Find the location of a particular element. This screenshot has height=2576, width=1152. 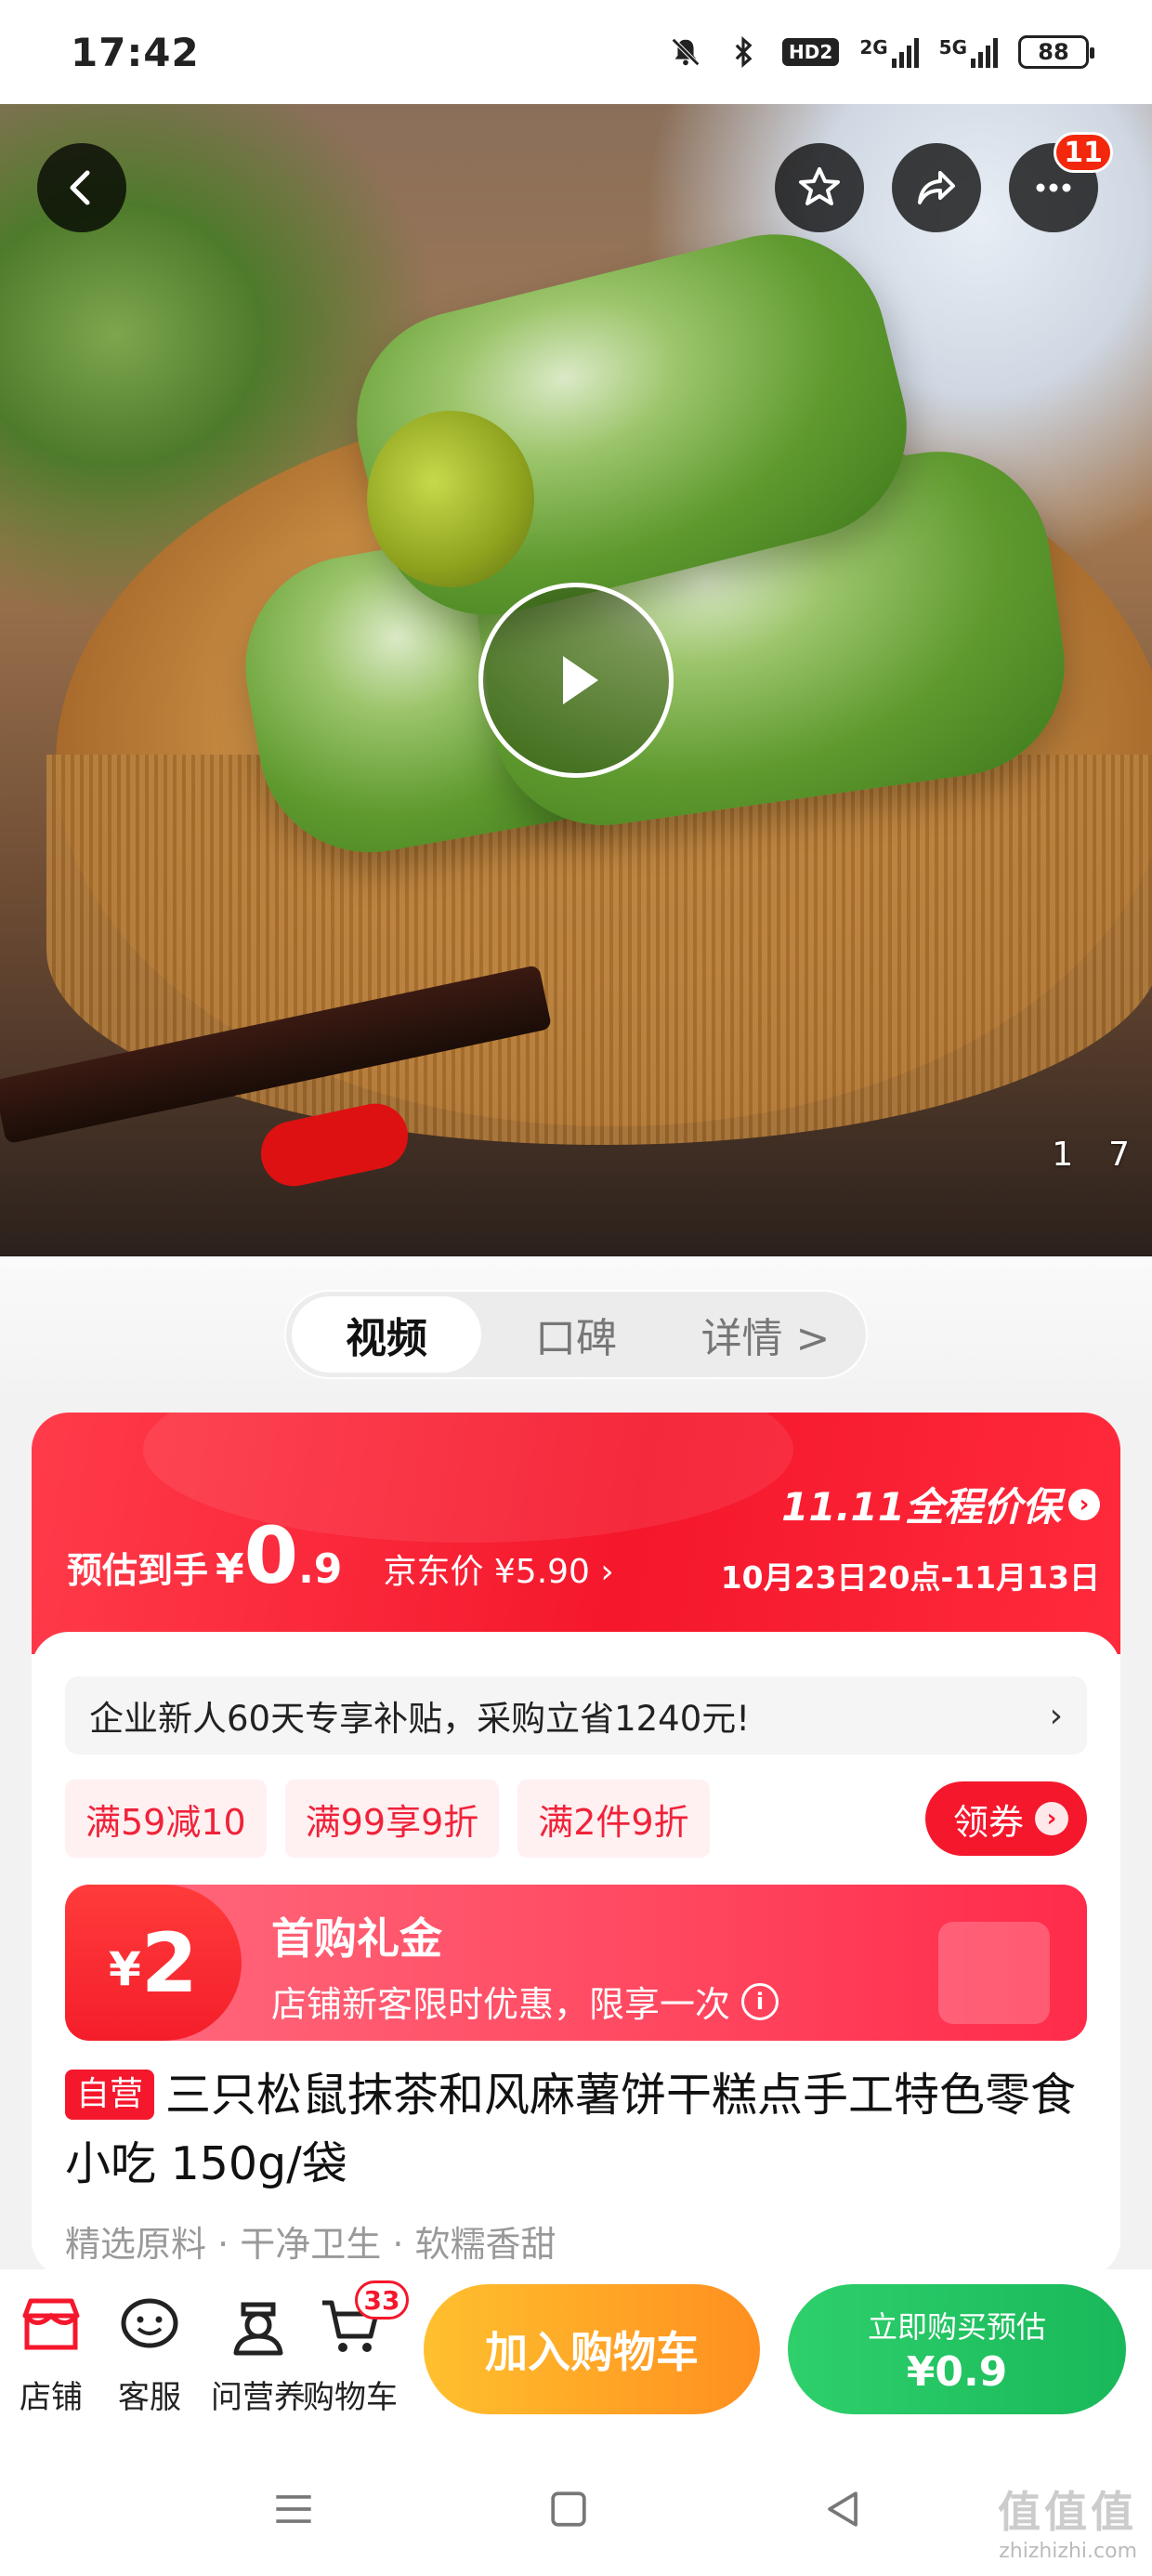

info-icon: i is located at coordinates (760, 2001).